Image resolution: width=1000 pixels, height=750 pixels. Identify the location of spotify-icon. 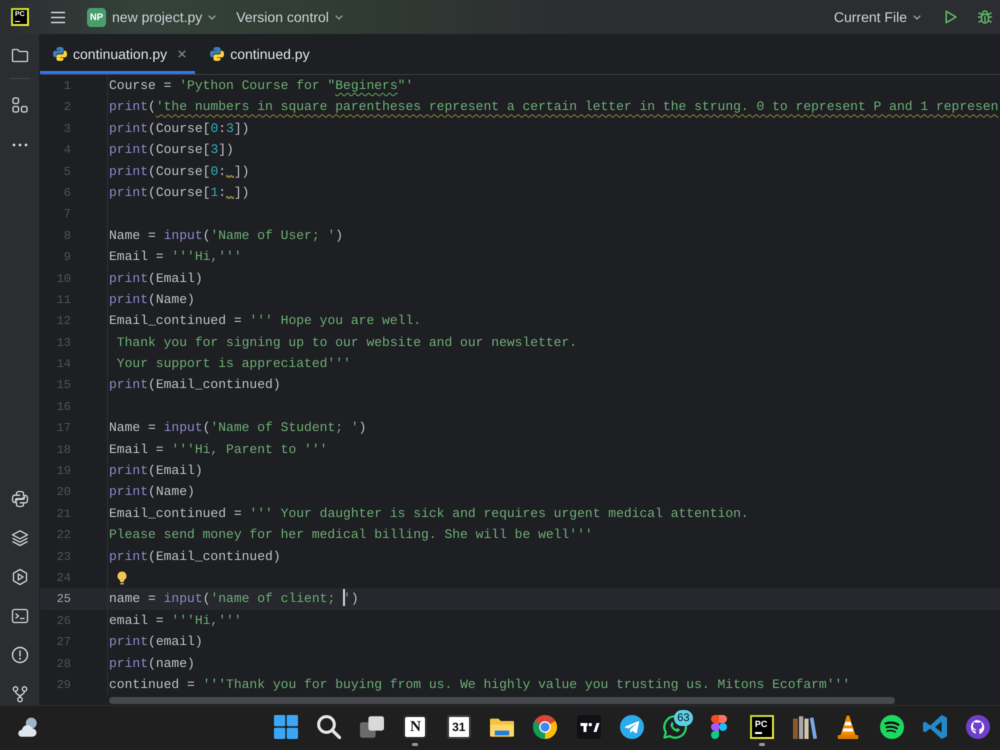
(892, 727).